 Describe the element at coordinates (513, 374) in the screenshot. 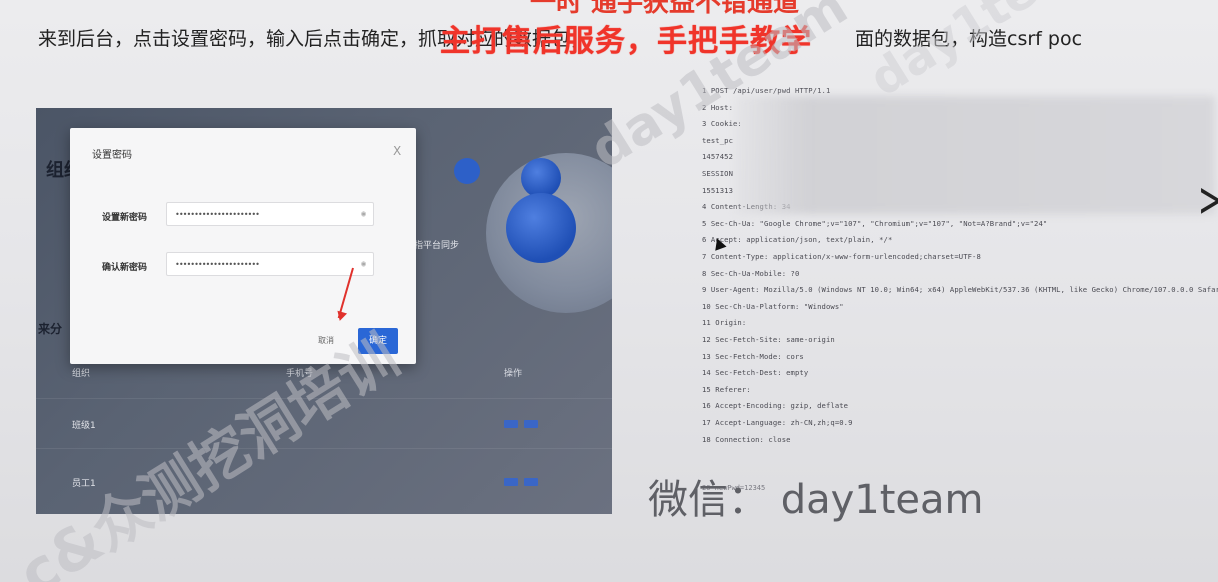

I see `table-header-action: 操作` at that location.